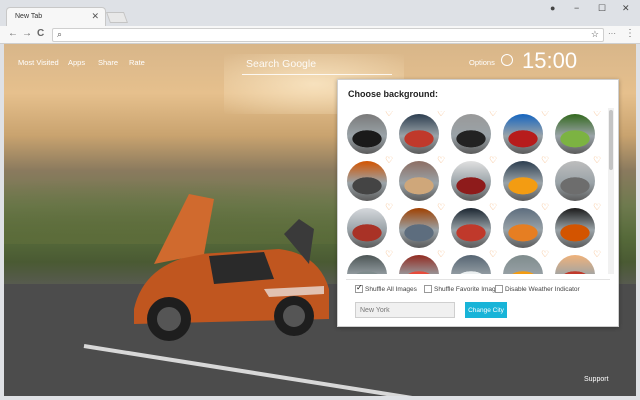 Image resolution: width=640 pixels, height=400 pixels. I want to click on panel-divider, so click(478, 279).